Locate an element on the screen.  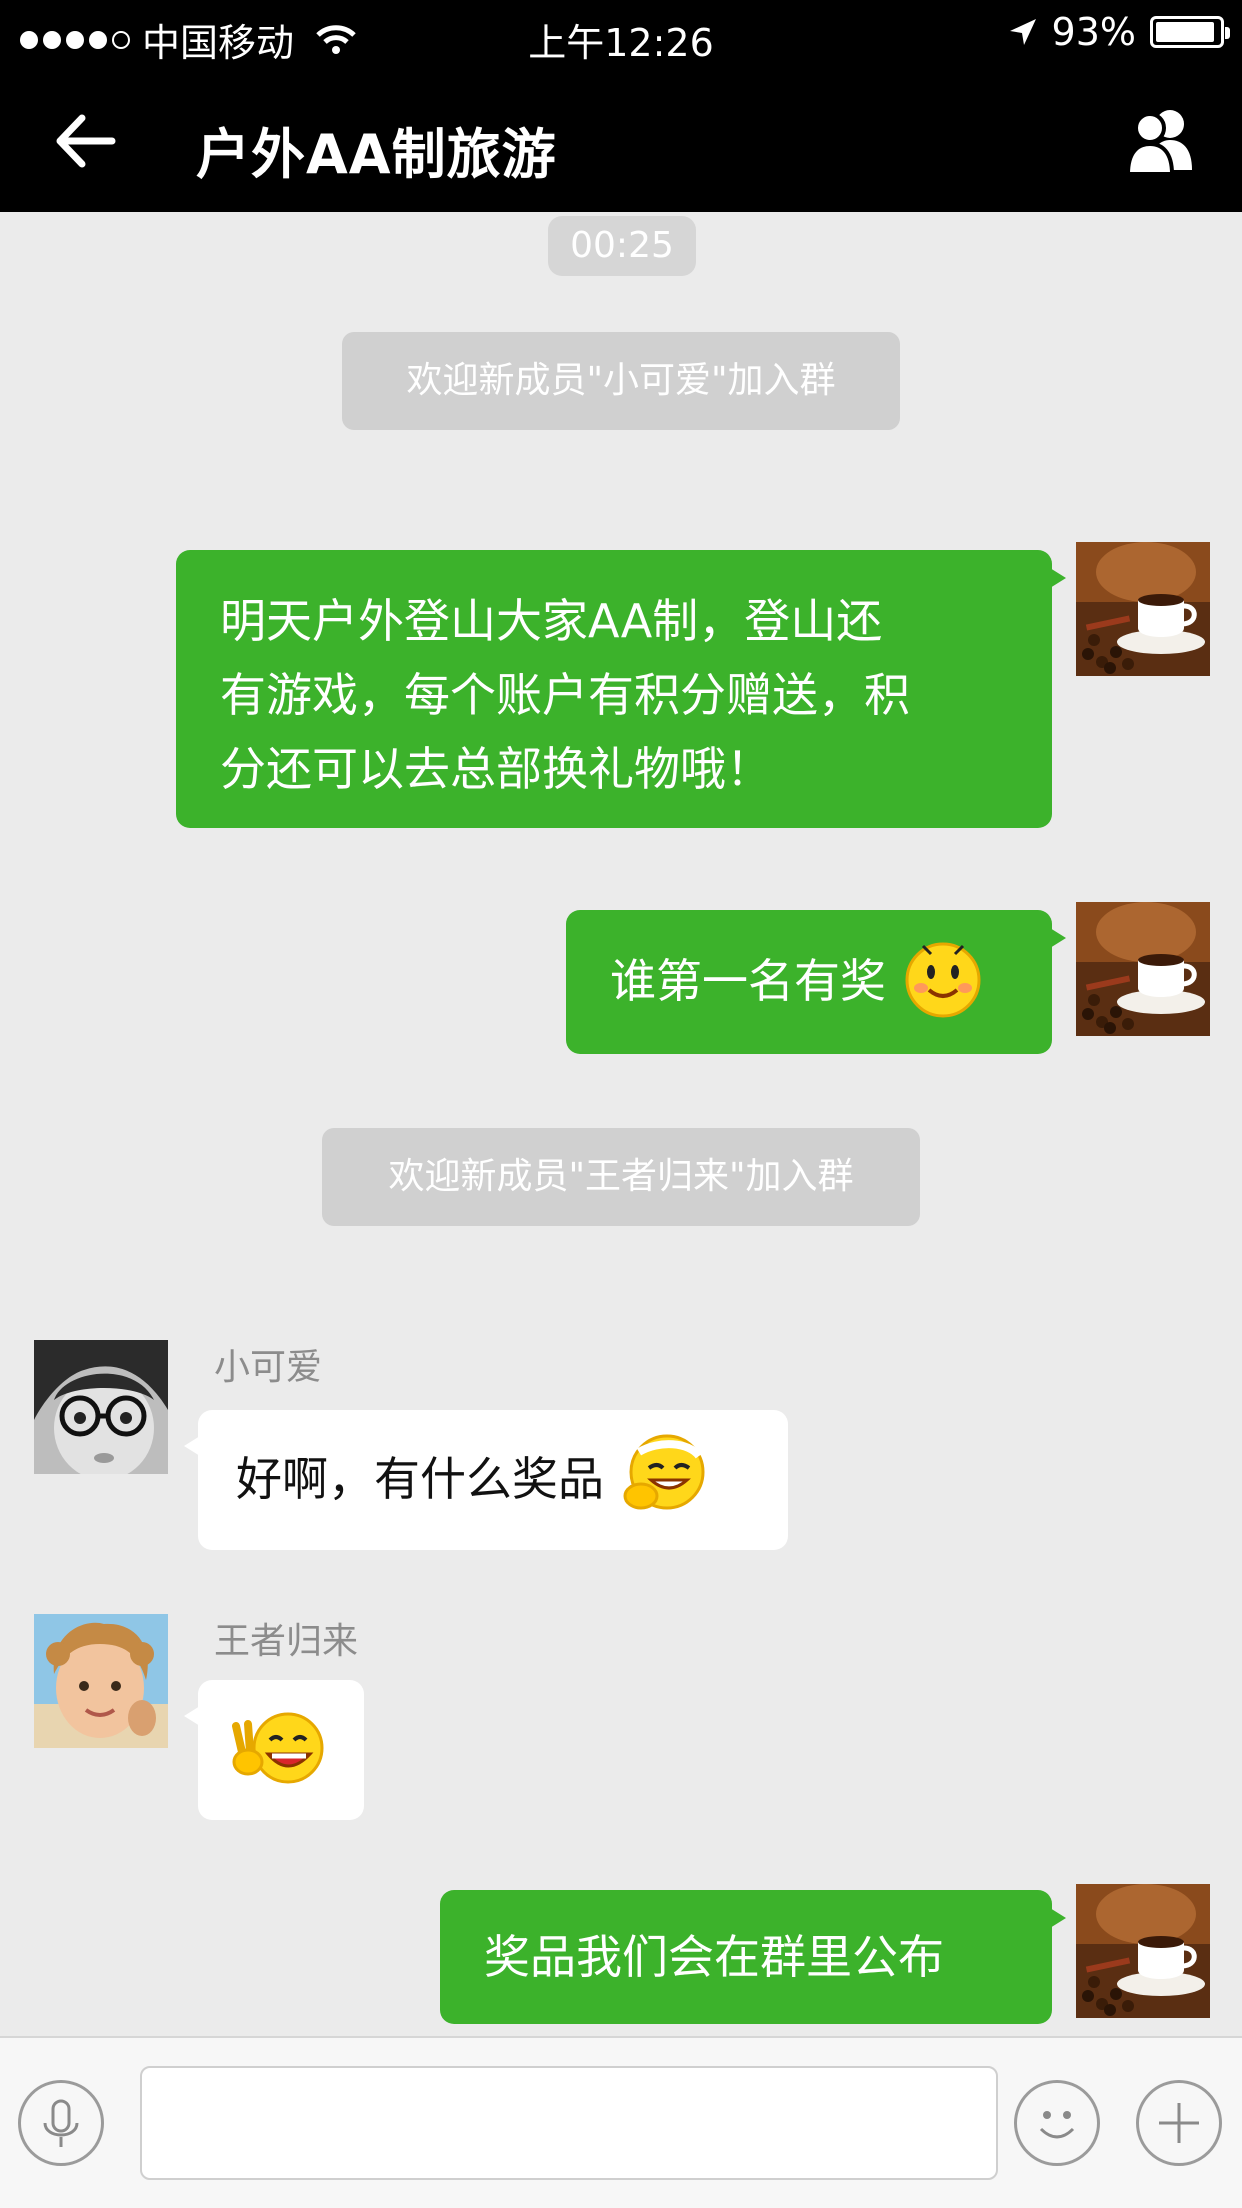
victory-laugh-emoji-icon is located at coordinates (278, 1748).